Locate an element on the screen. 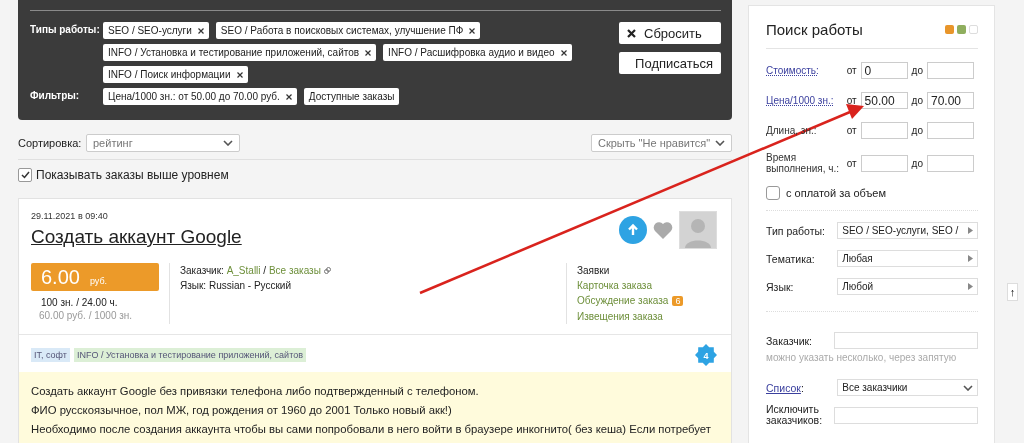 The height and width of the screenshot is (443, 1024). heart-icon is located at coordinates (663, 230).